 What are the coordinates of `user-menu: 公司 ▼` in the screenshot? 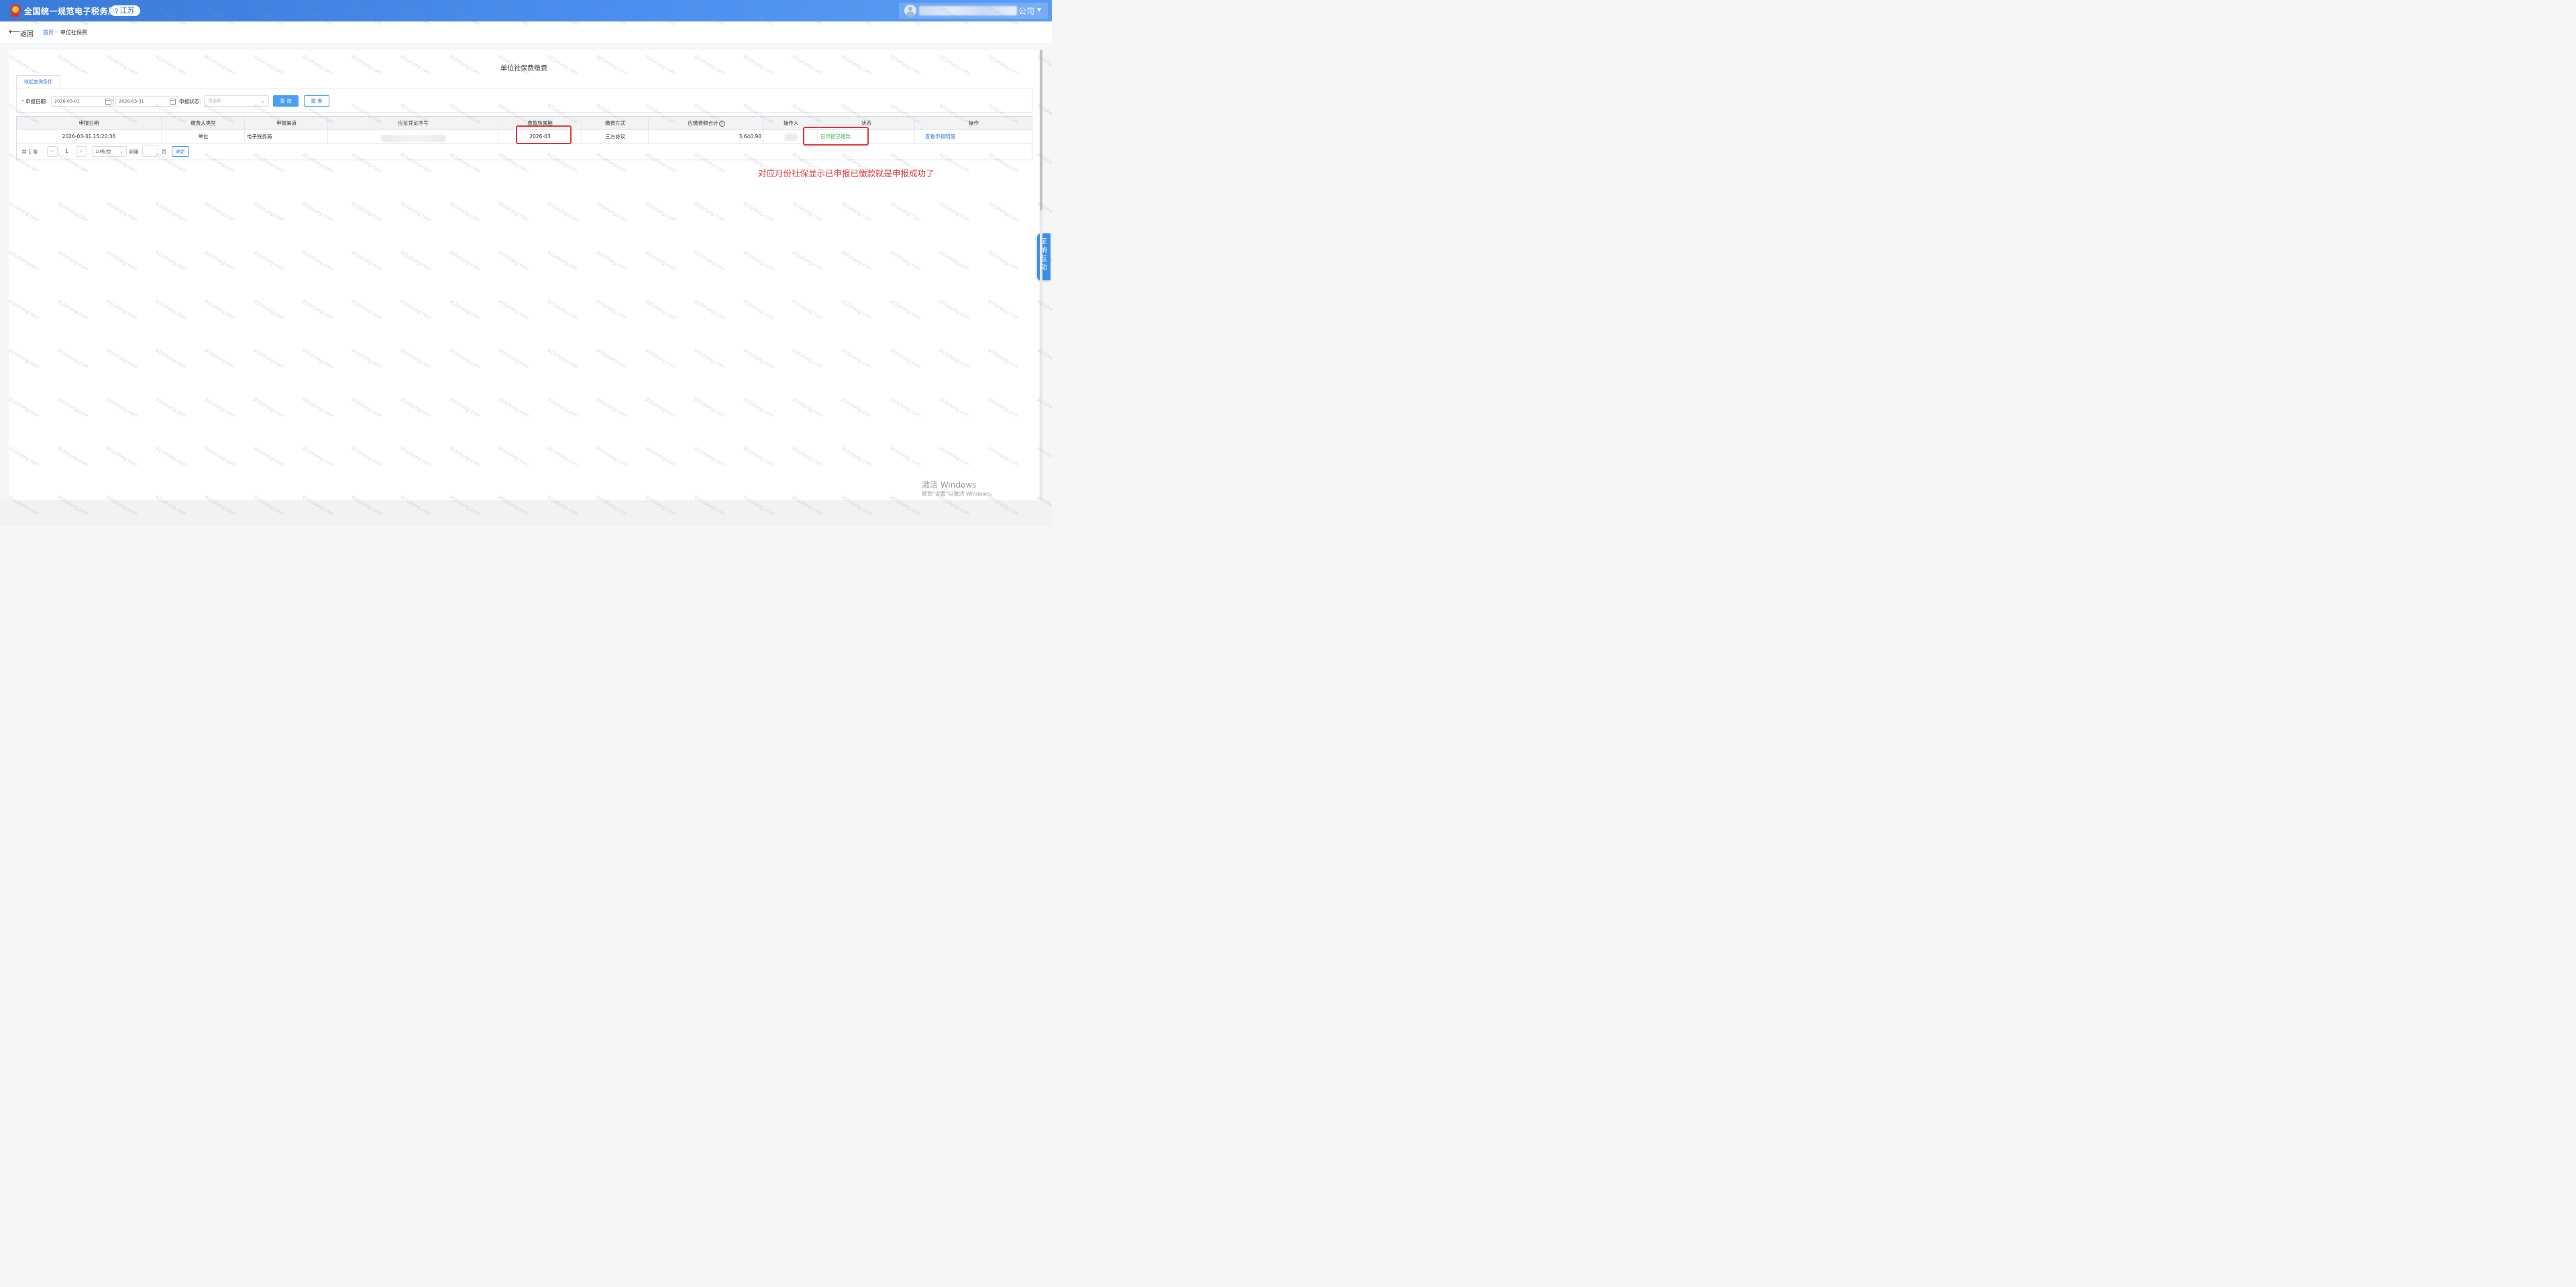 It's located at (973, 11).